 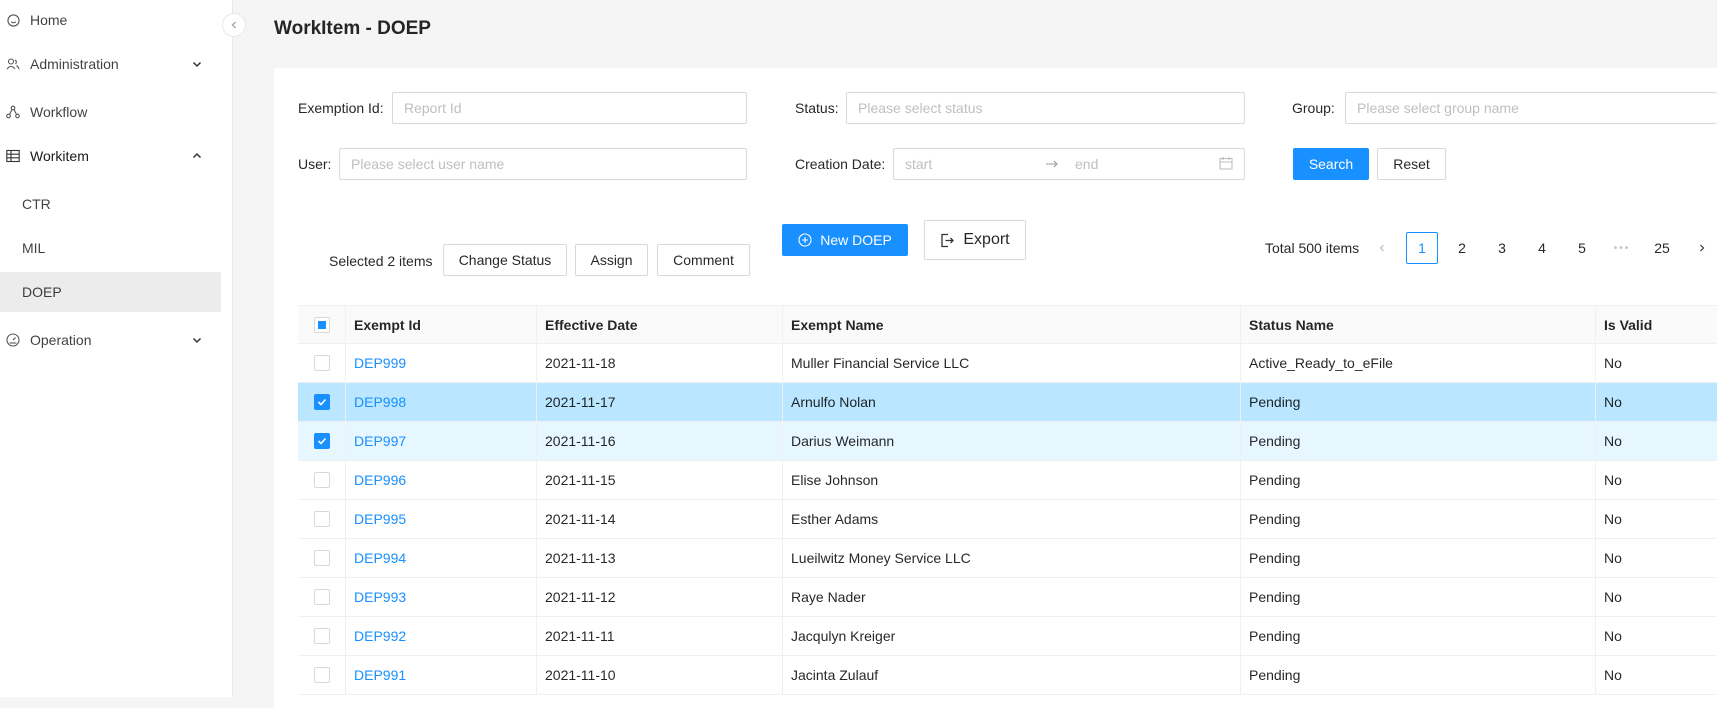 I want to click on sidebar-item-administration: Administration, so click(x=110, y=64).